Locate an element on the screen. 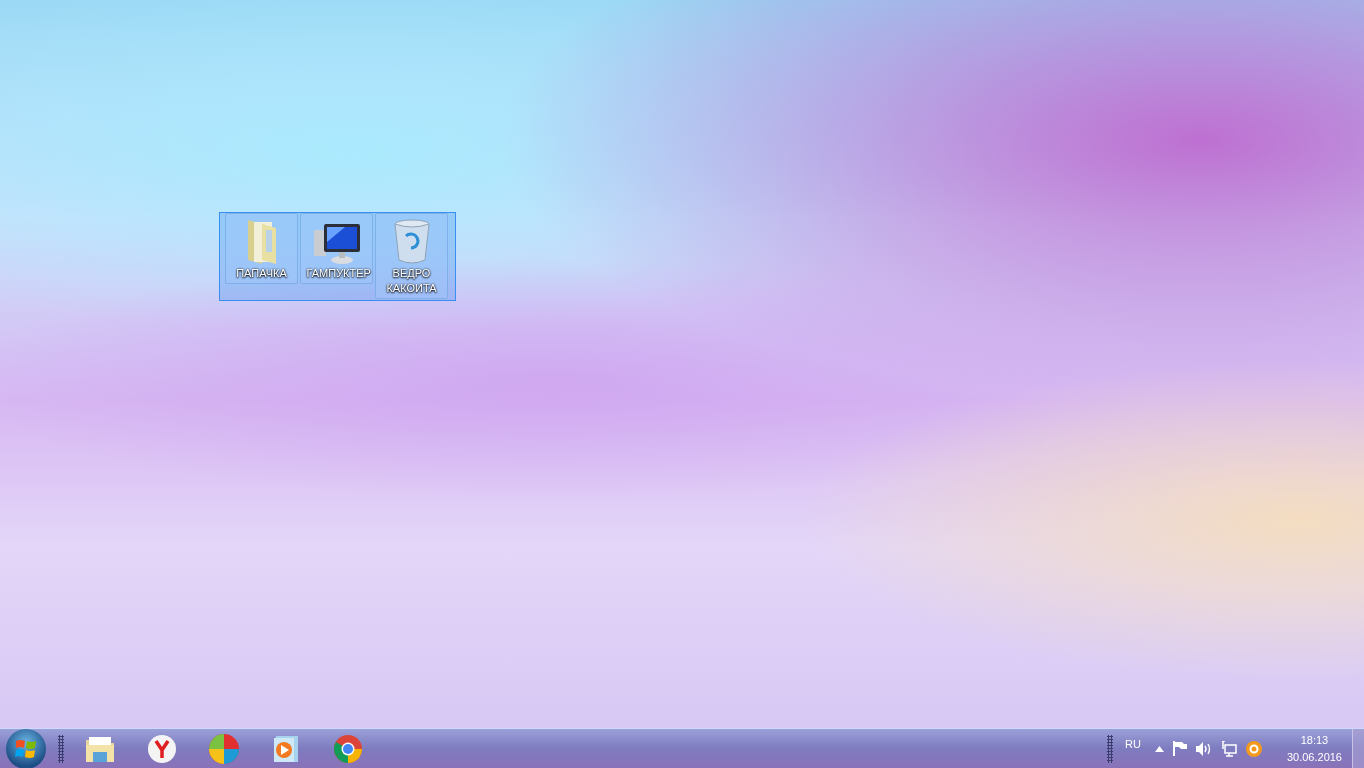 Image resolution: width=1364 pixels, height=768 pixels. desktop-shortcut: ПАПАЧКА is located at coordinates (261, 248).